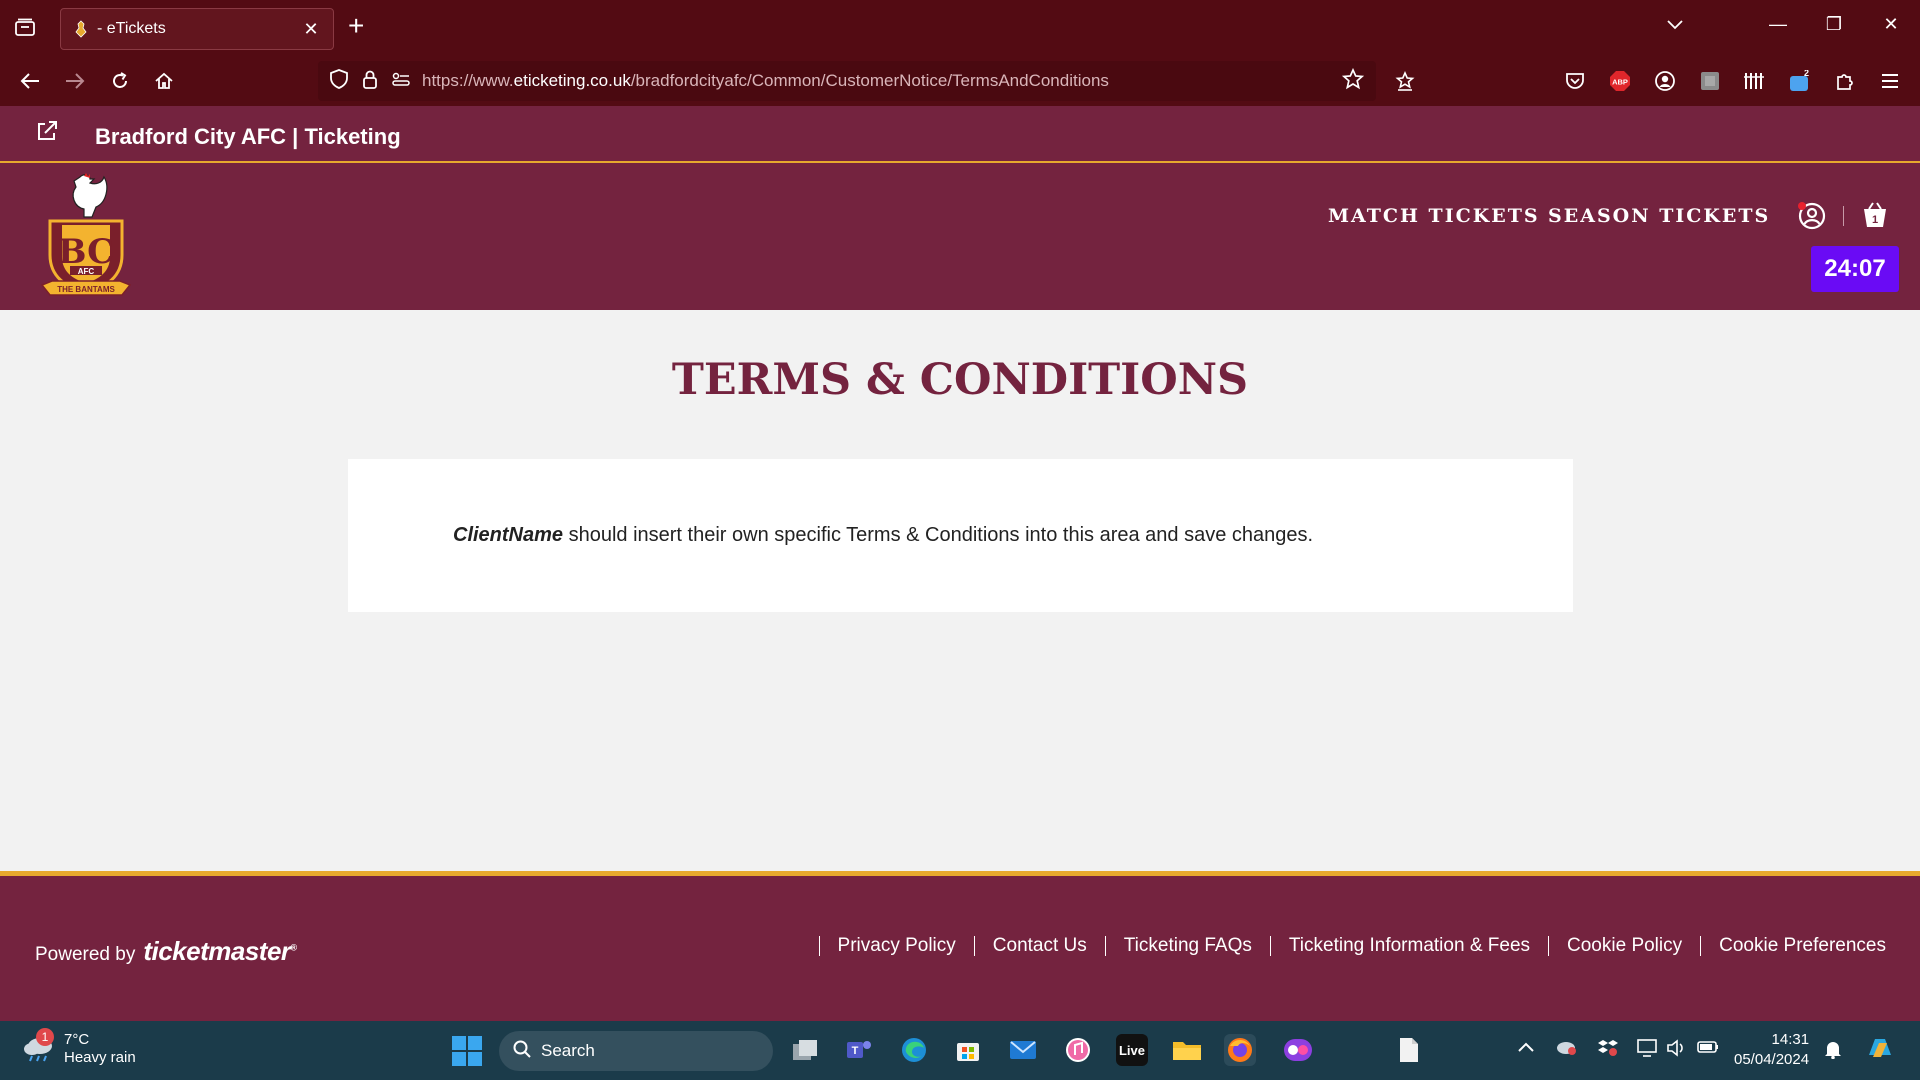 This screenshot has width=1920, height=1080. I want to click on svg-text: ABP, so click(1620, 82).